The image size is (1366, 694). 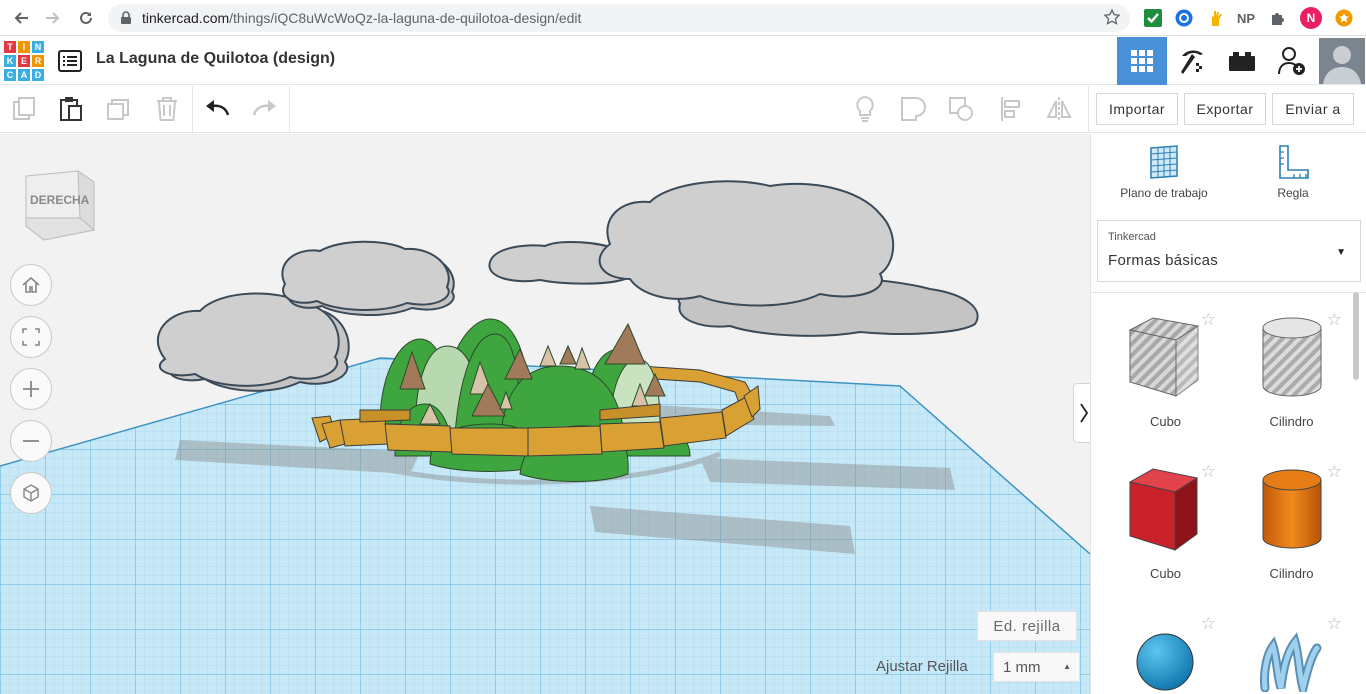 I want to click on notification-icon, so click(x=1344, y=18).